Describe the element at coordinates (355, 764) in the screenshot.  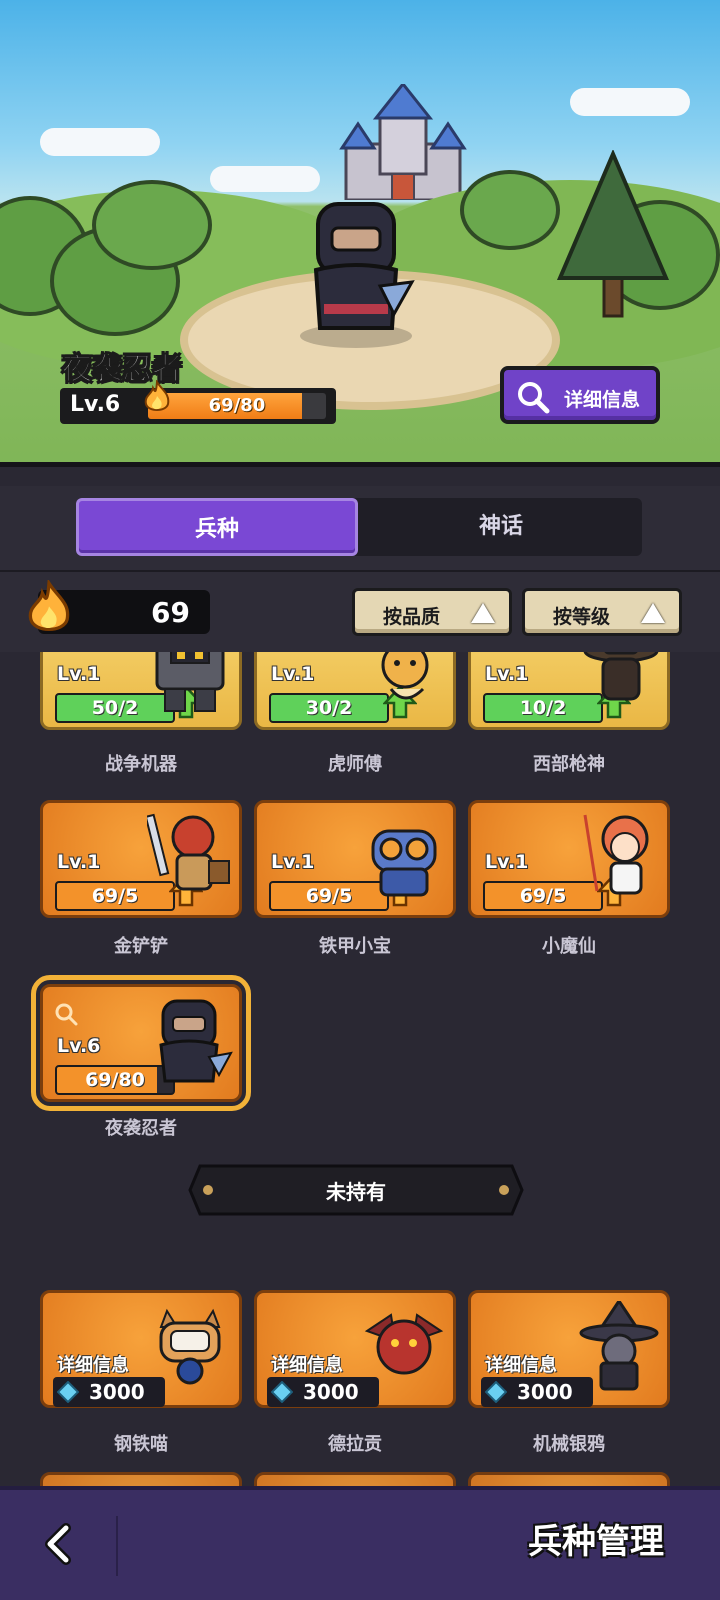
I see `unit-name: 虎师傅` at that location.